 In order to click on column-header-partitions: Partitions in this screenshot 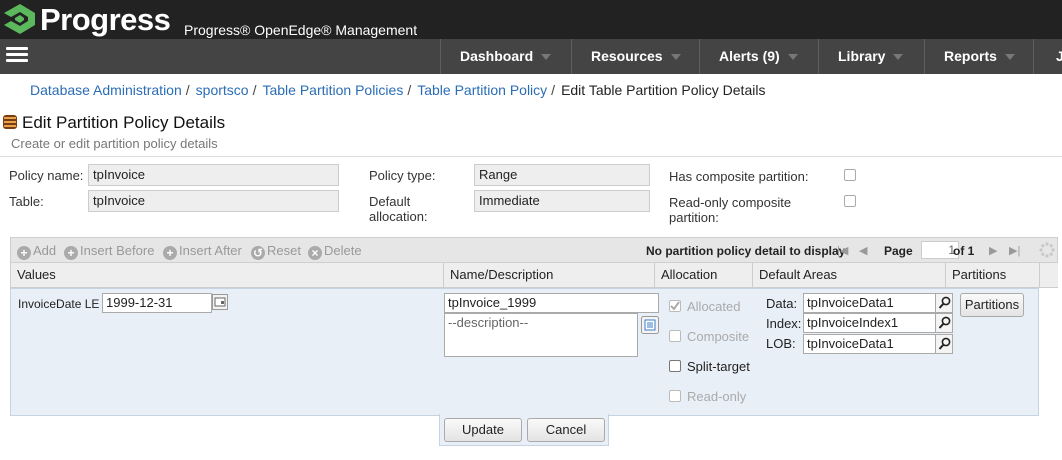, I will do `click(993, 275)`.